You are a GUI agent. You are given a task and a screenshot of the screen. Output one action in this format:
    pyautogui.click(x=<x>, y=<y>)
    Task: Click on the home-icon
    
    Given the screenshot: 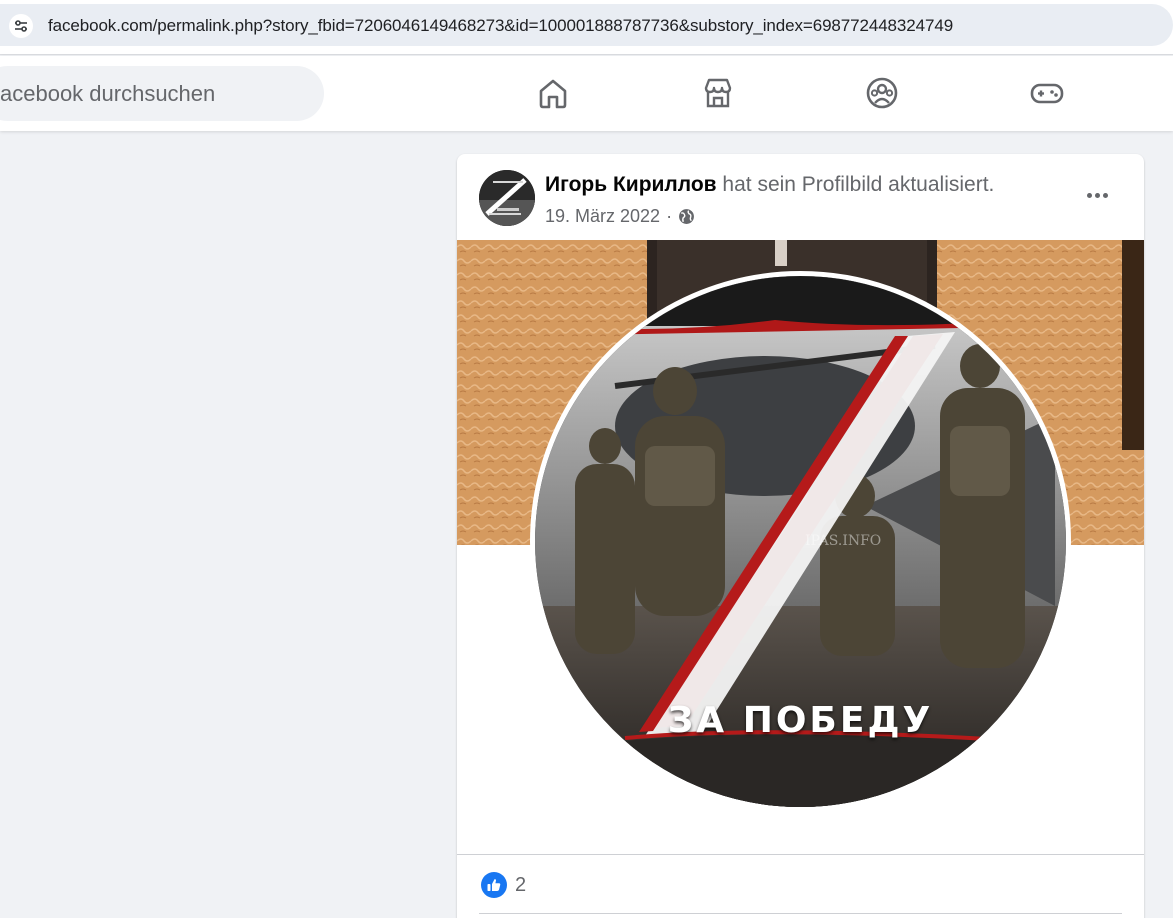 What is the action you would take?
    pyautogui.click(x=553, y=93)
    